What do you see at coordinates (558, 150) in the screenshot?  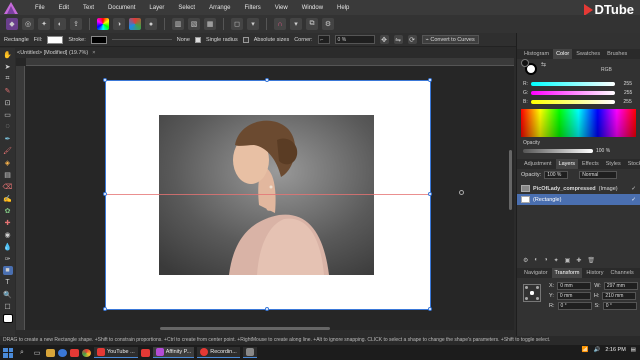 I see `opacity-slider` at bounding box center [558, 150].